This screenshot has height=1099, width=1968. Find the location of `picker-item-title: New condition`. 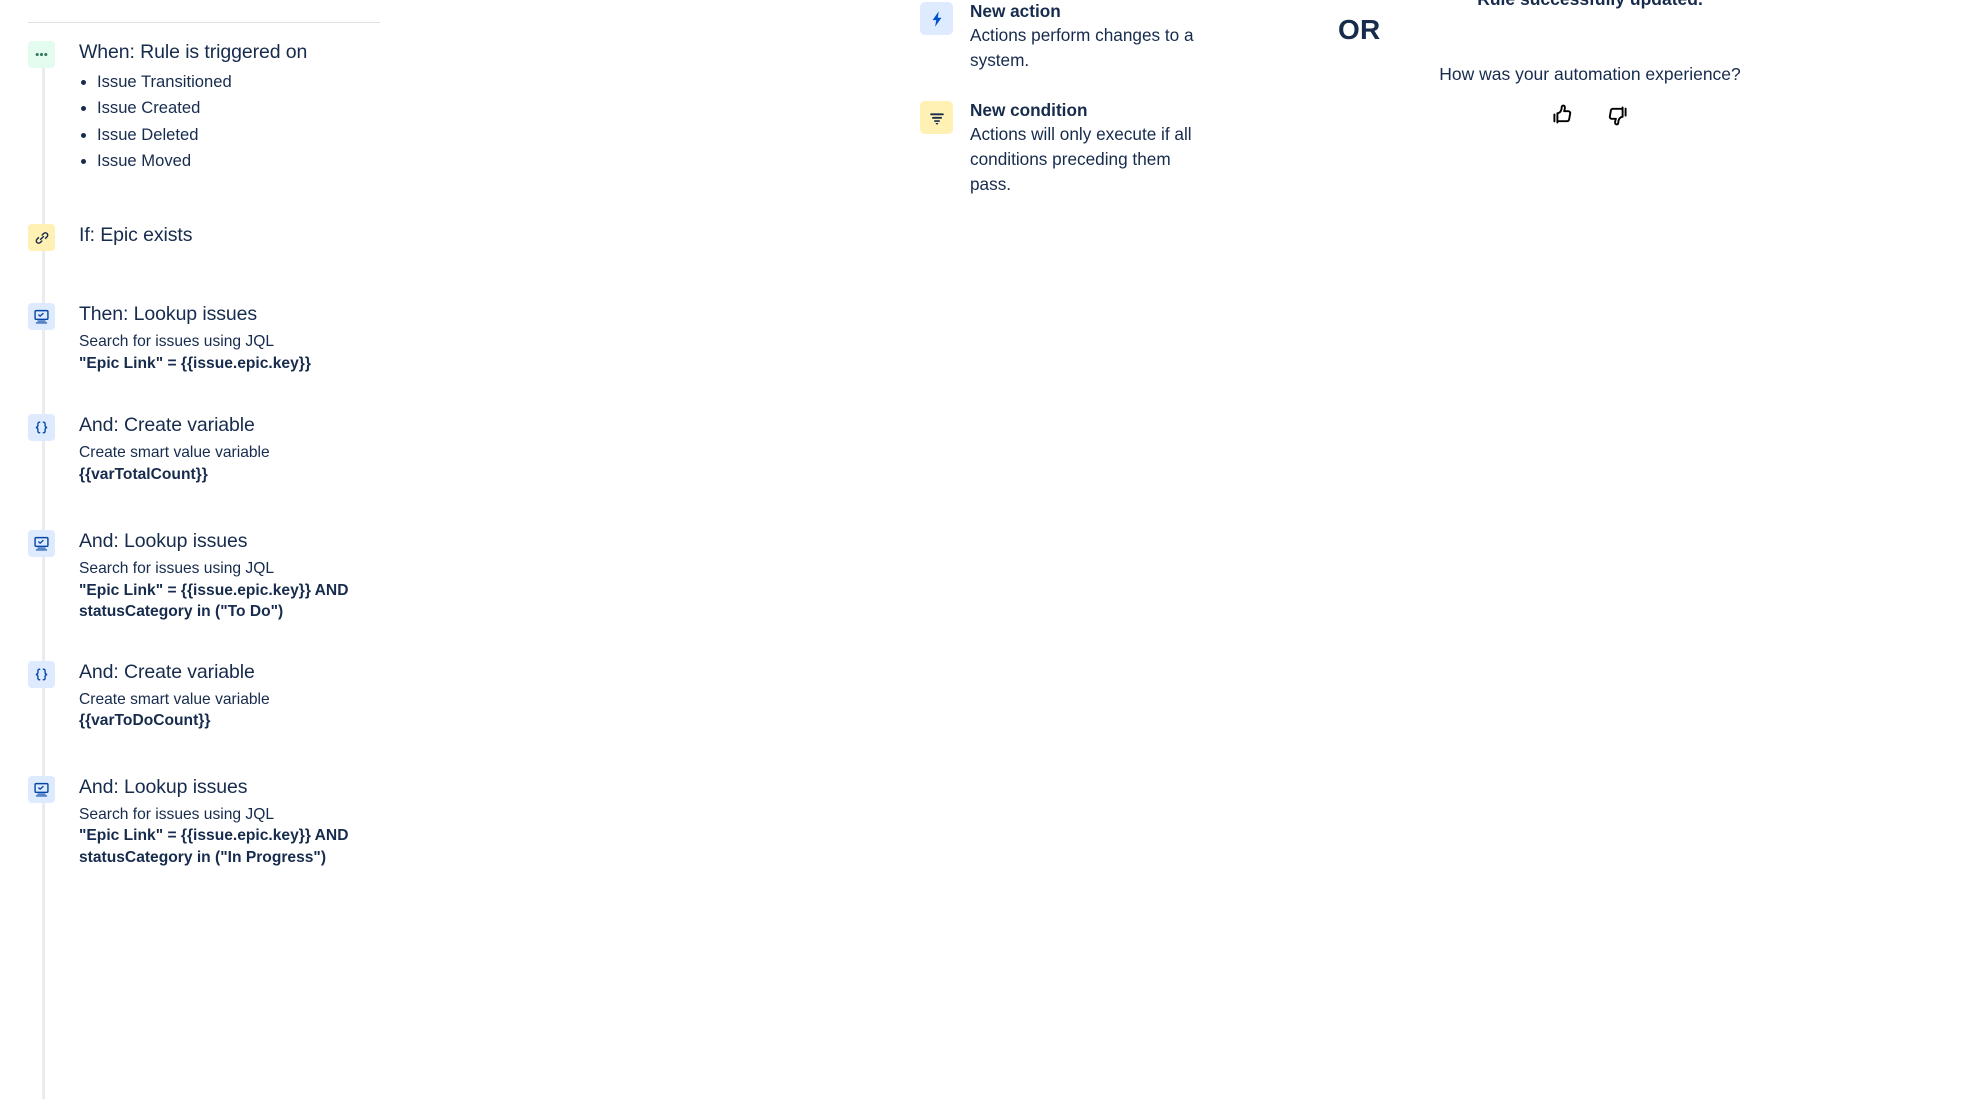

picker-item-title: New condition is located at coordinates (1029, 110).